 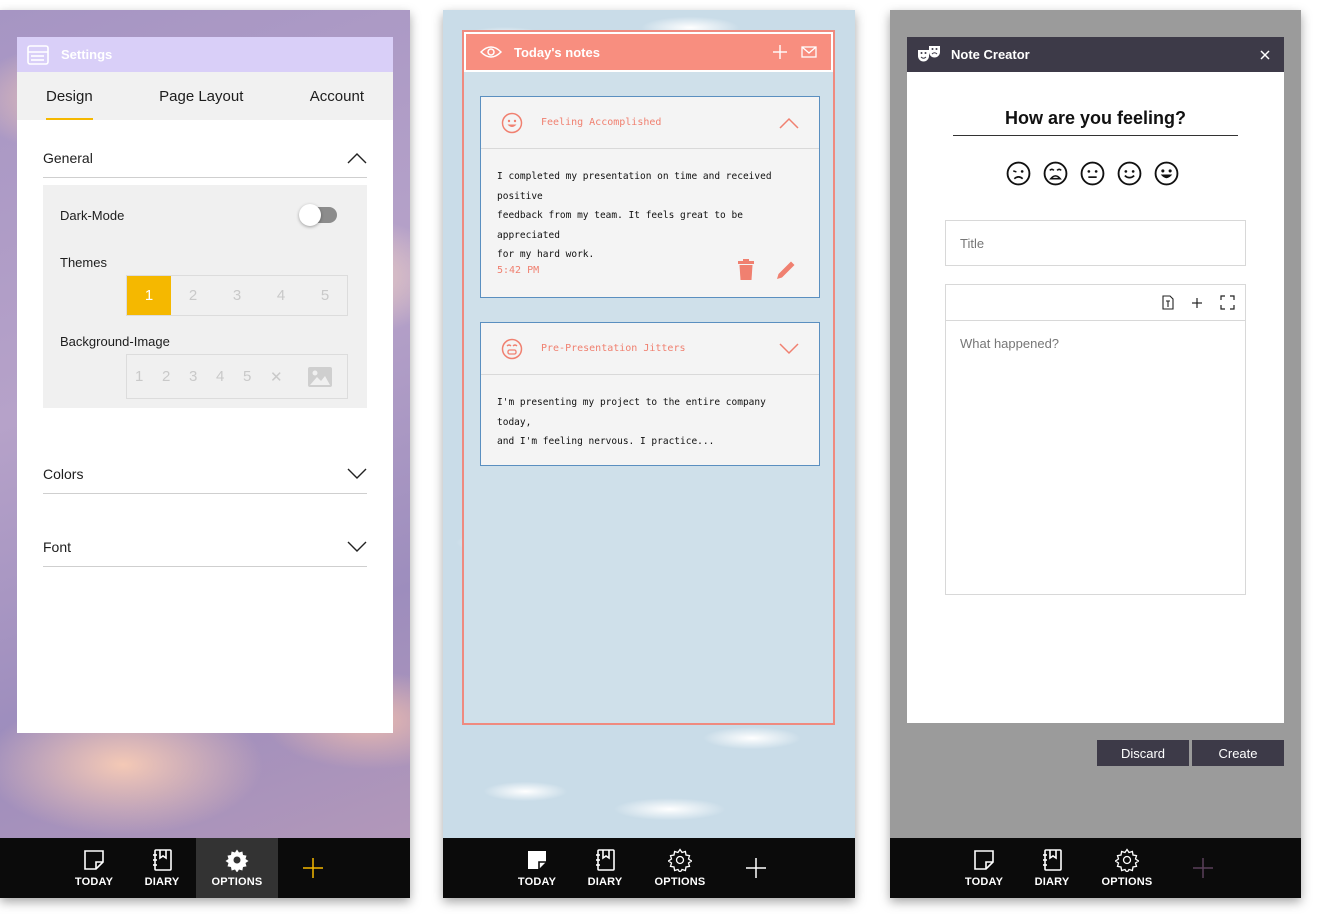 I want to click on crying-face-icon, so click(x=1055, y=173).